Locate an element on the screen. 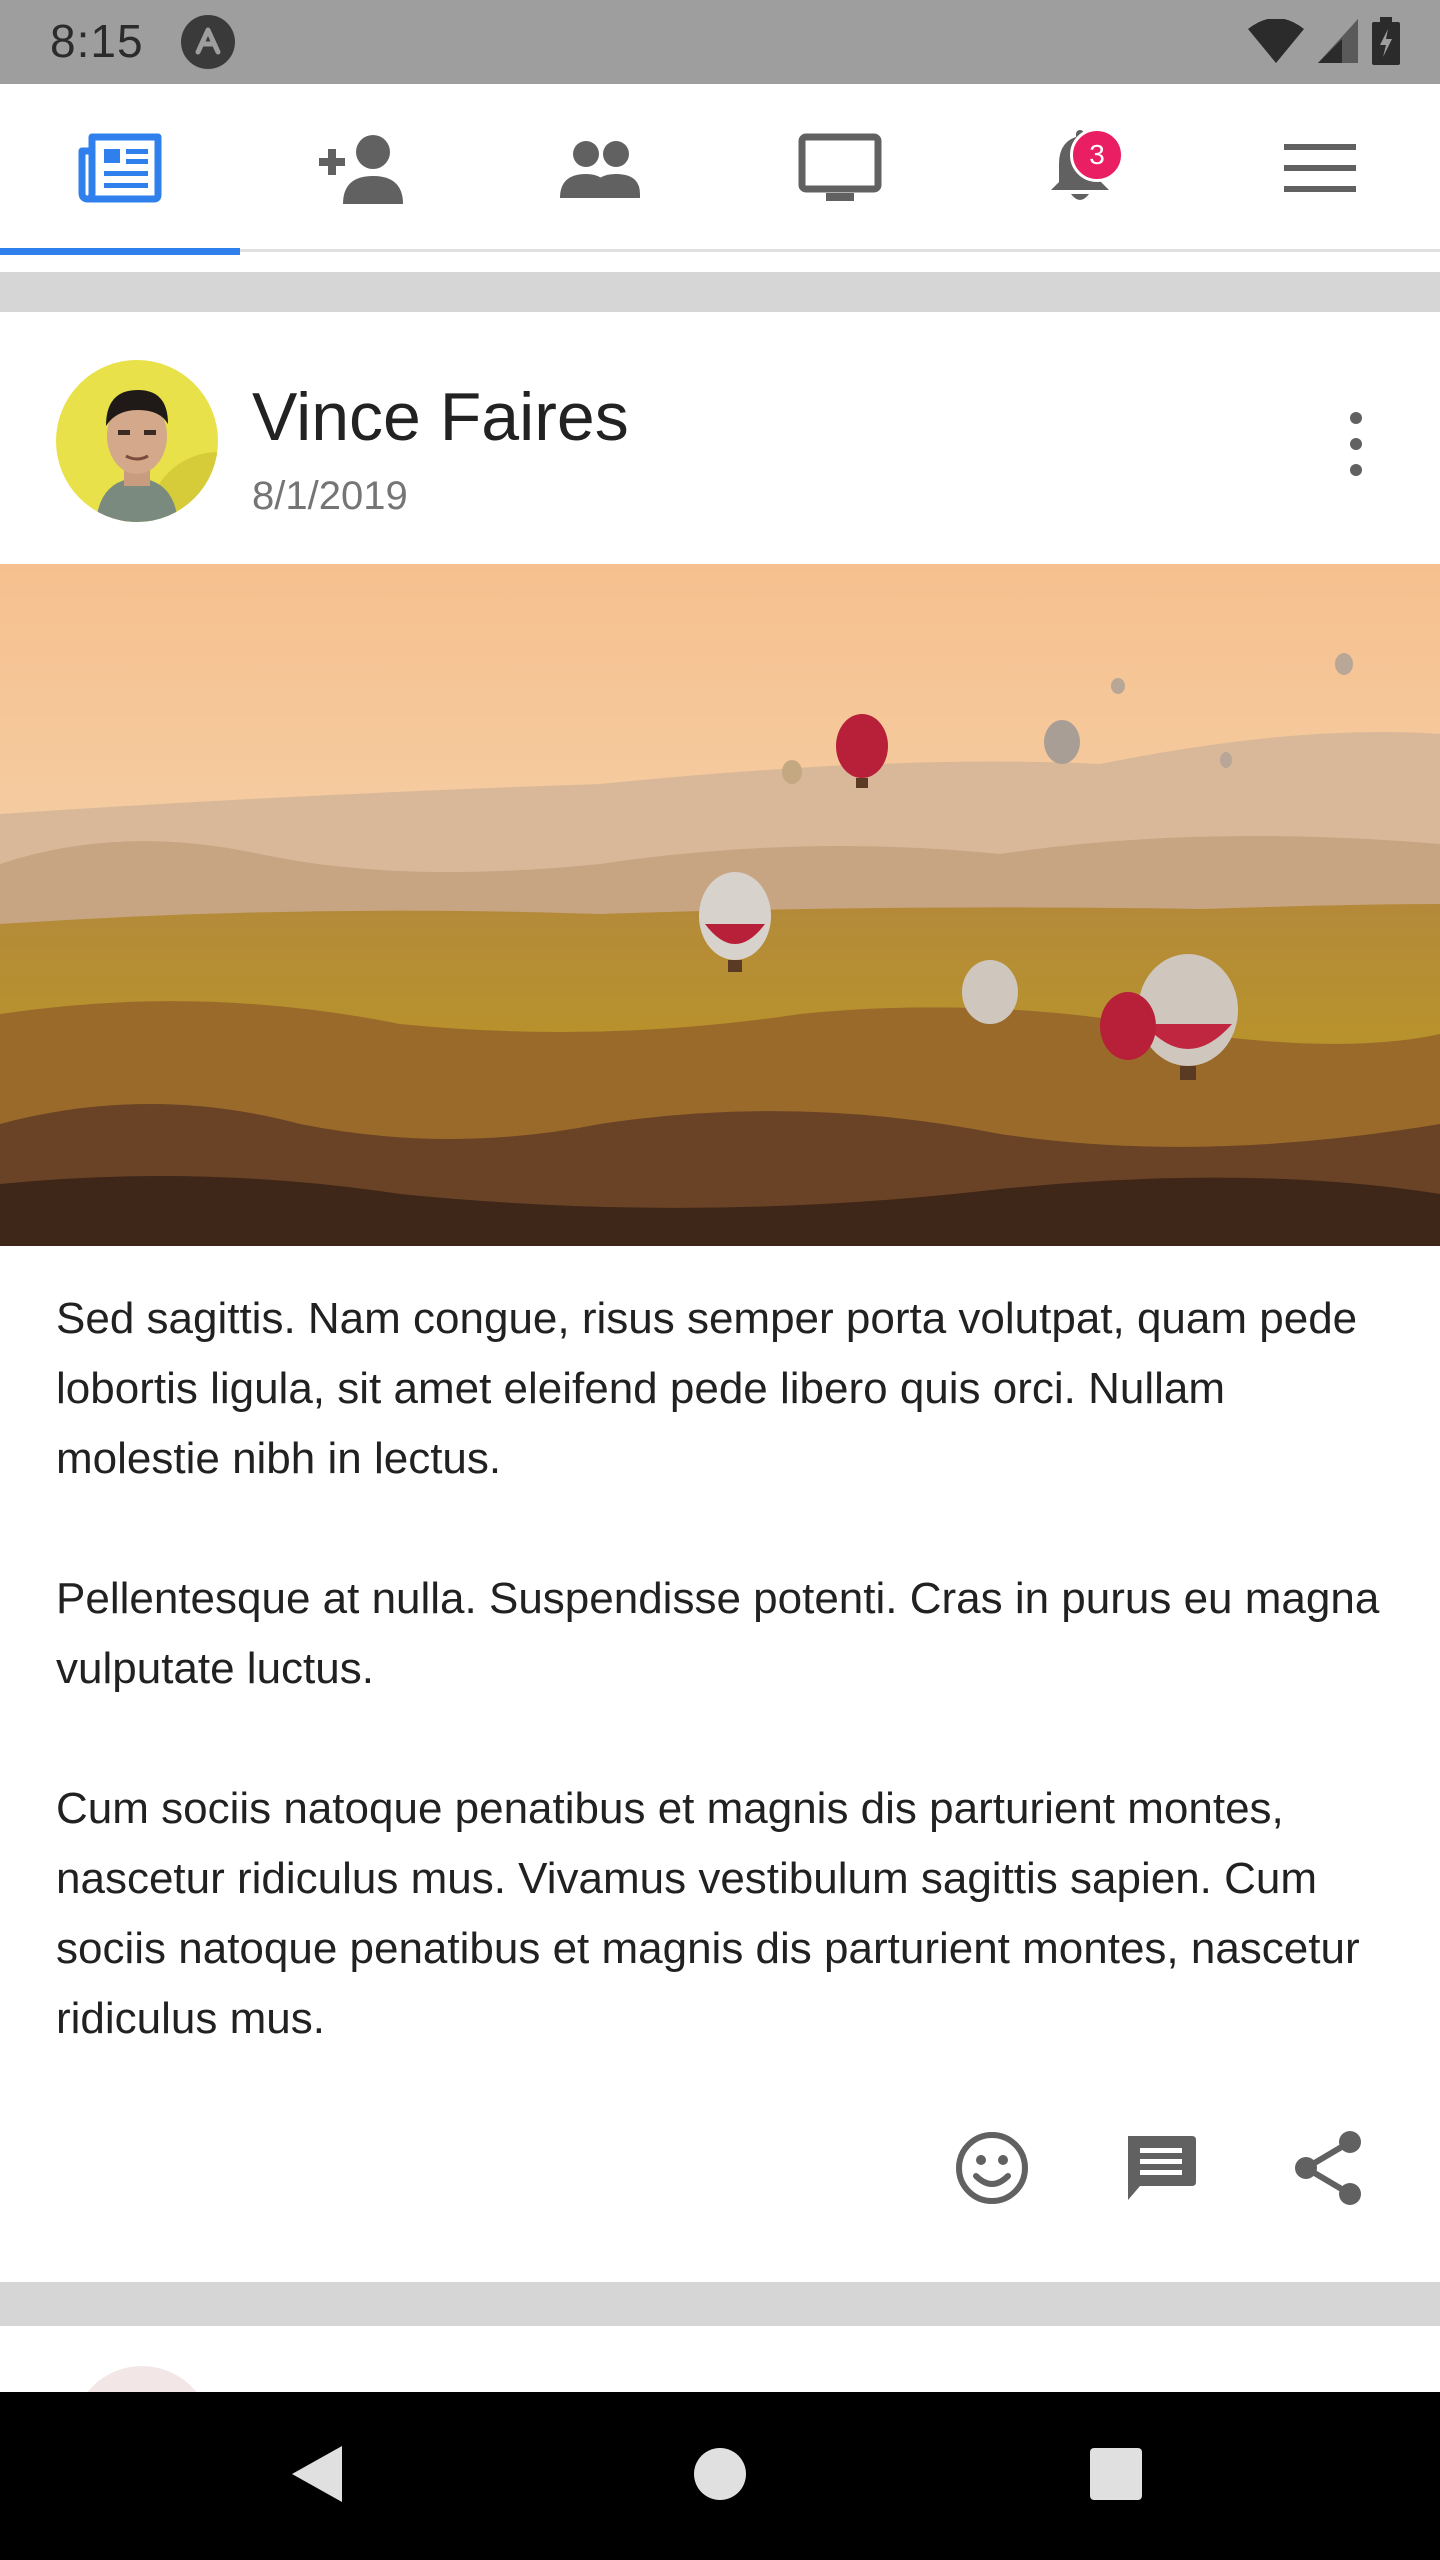 The width and height of the screenshot is (1440, 2560). post-date: 8/1/2019 is located at coordinates (330, 496).